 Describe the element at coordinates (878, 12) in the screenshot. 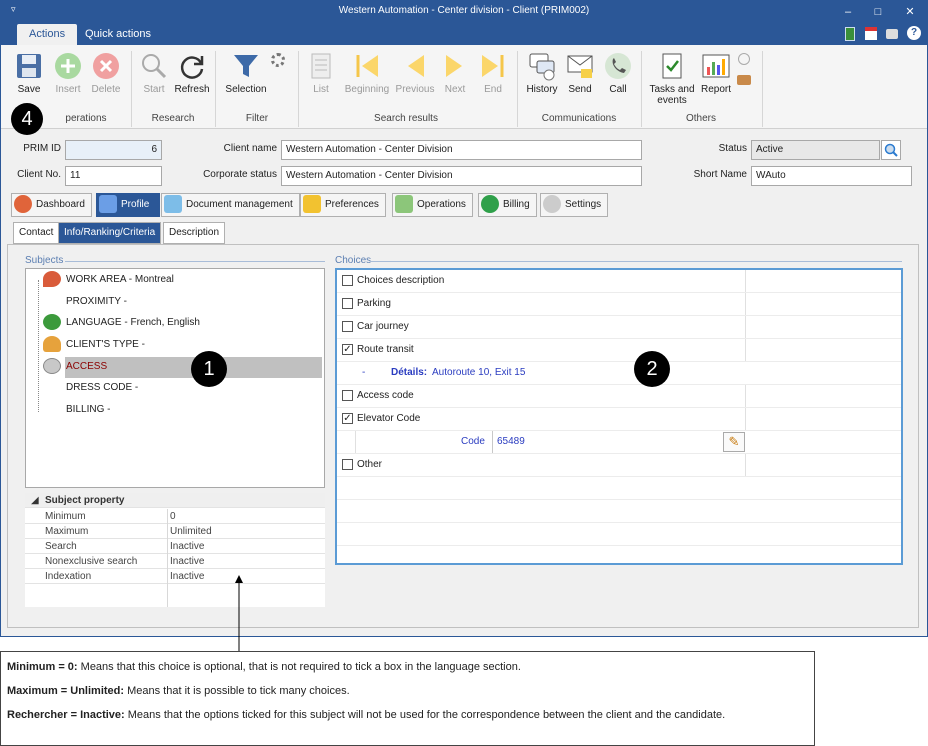

I see `maximize-button: □` at that location.